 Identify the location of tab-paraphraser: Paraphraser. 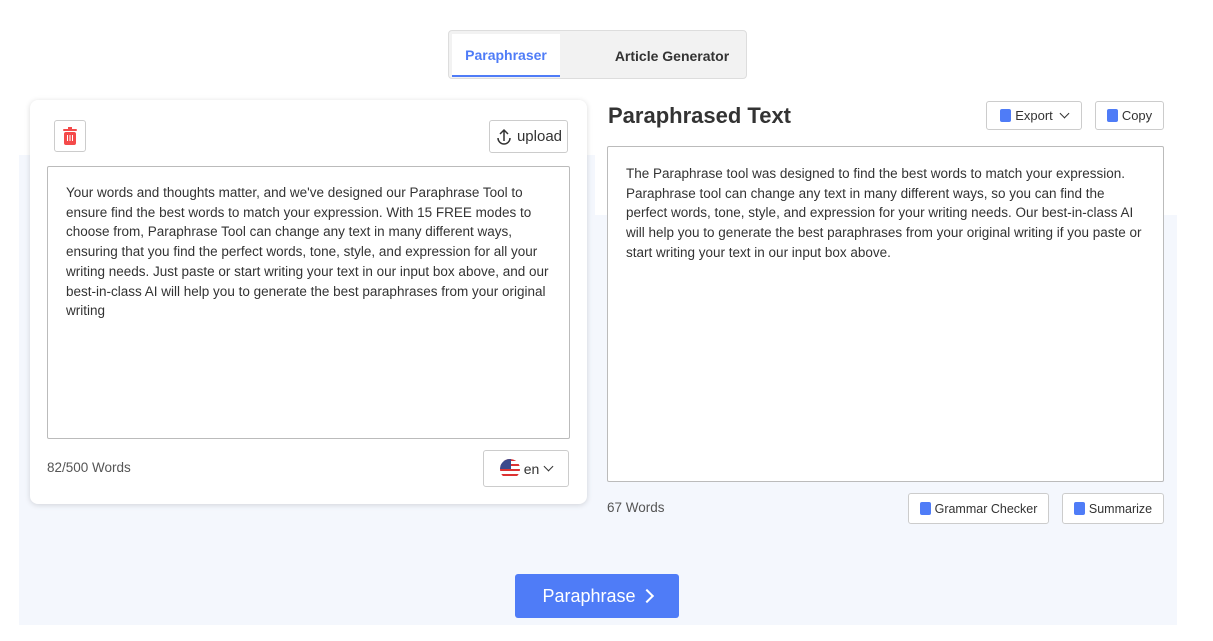
(506, 55).